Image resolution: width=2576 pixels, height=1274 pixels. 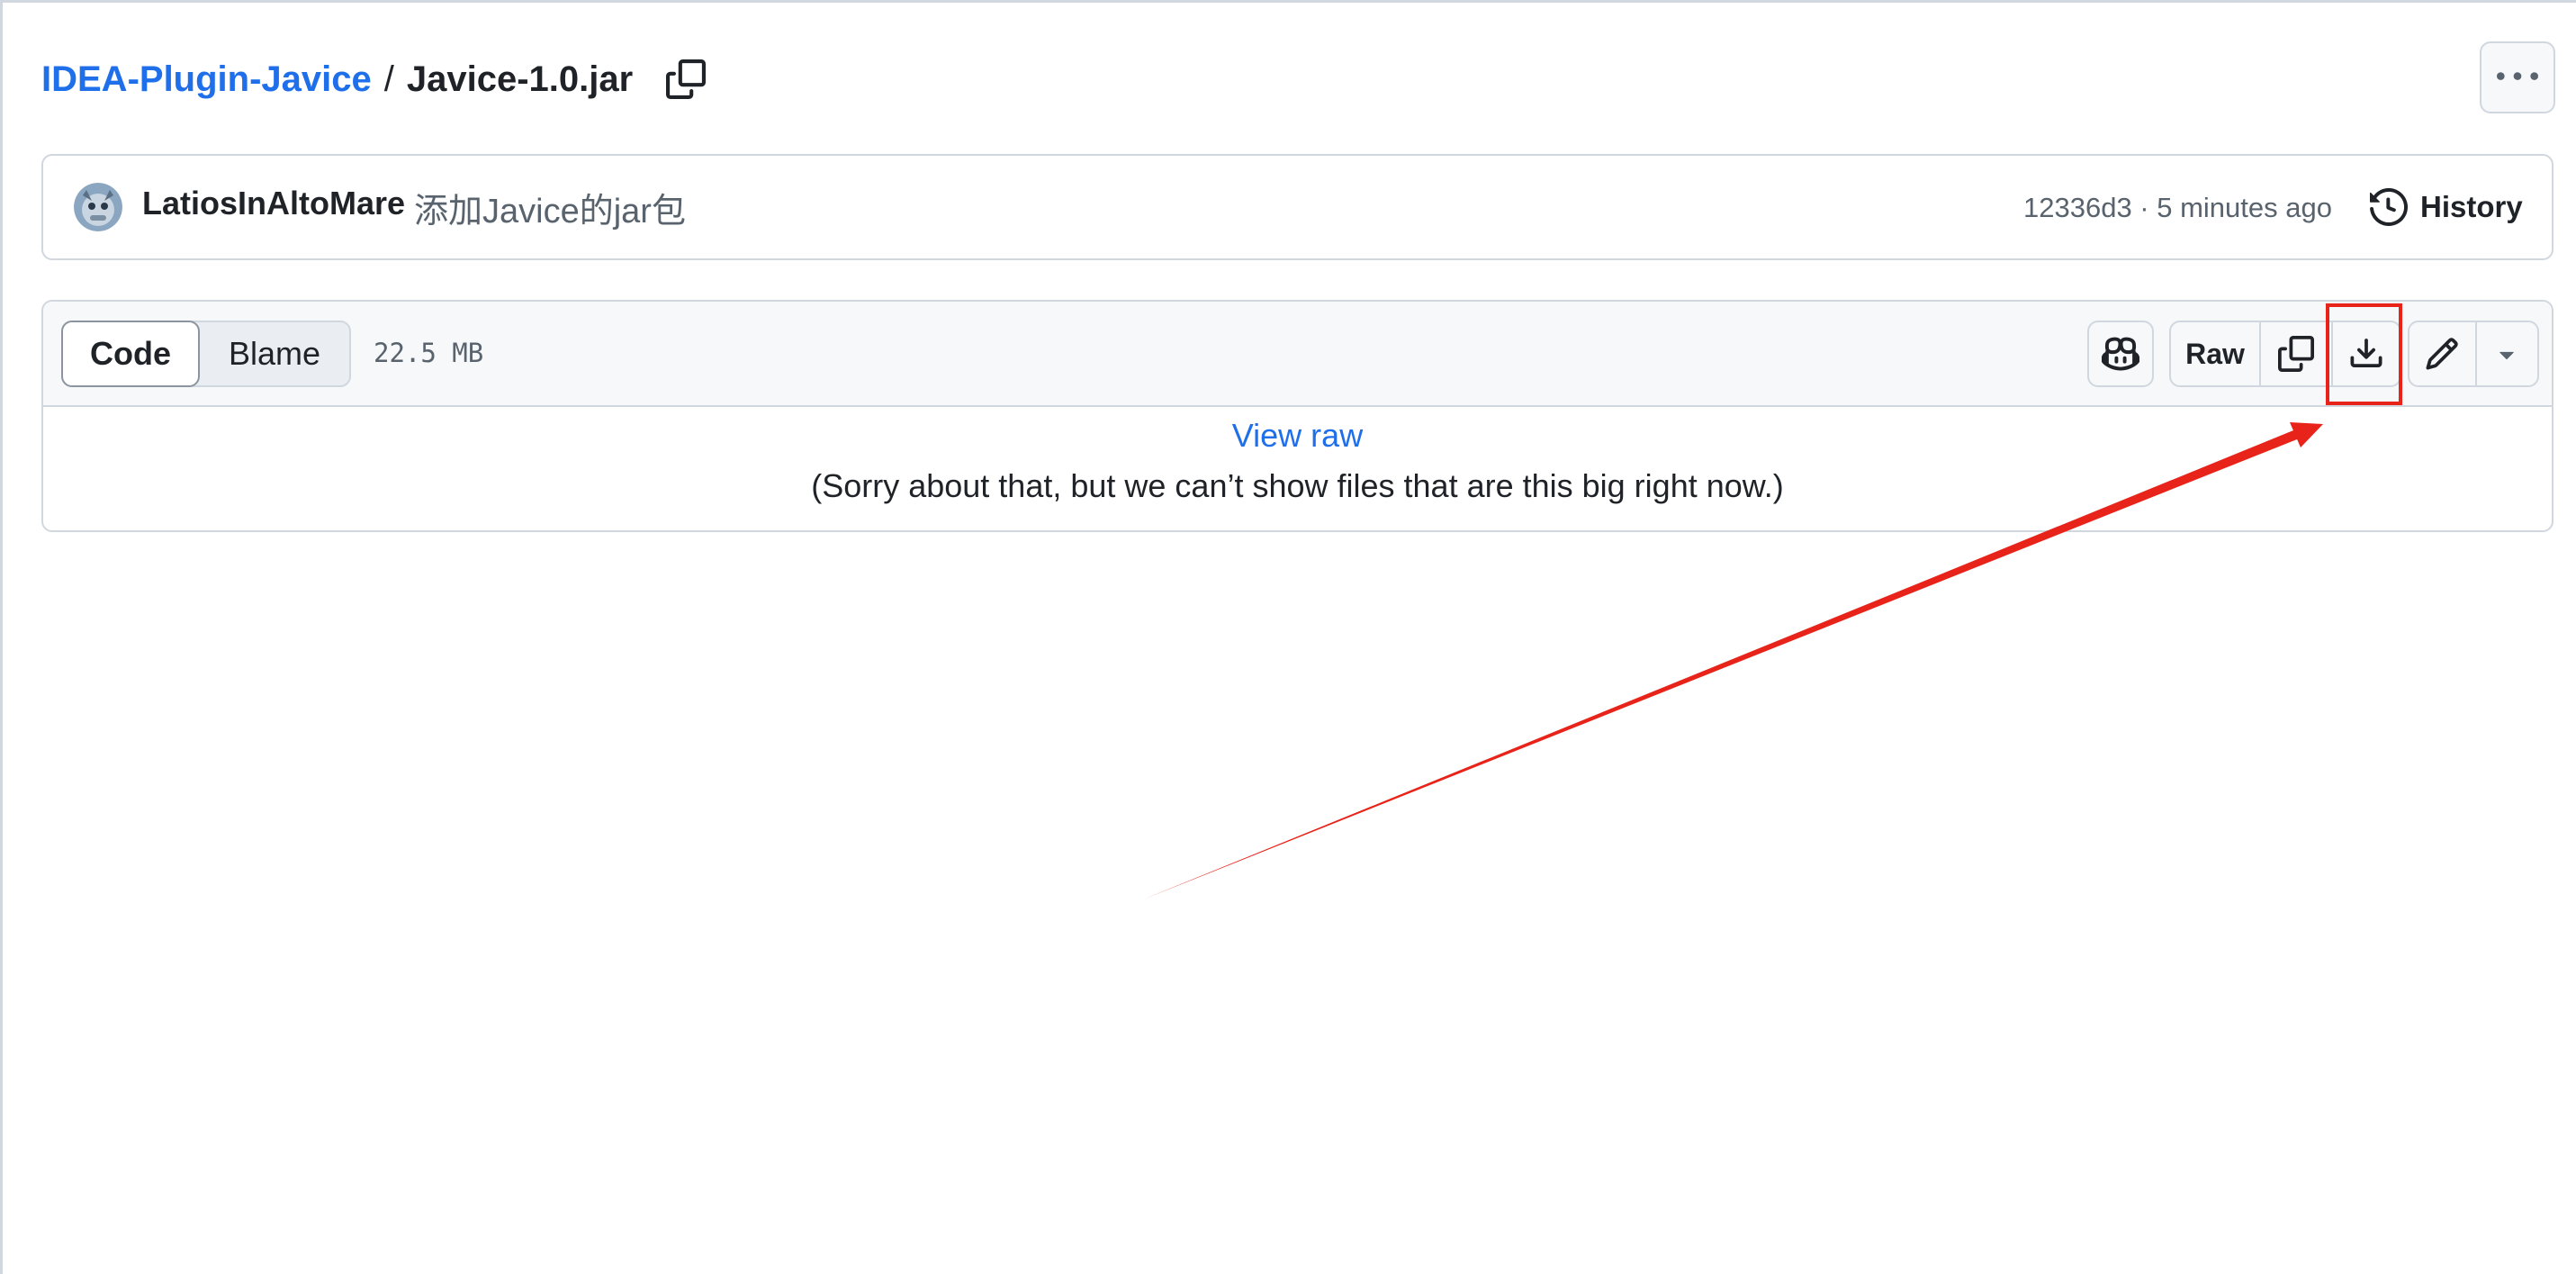 I want to click on raw-button: Raw, so click(x=2216, y=353).